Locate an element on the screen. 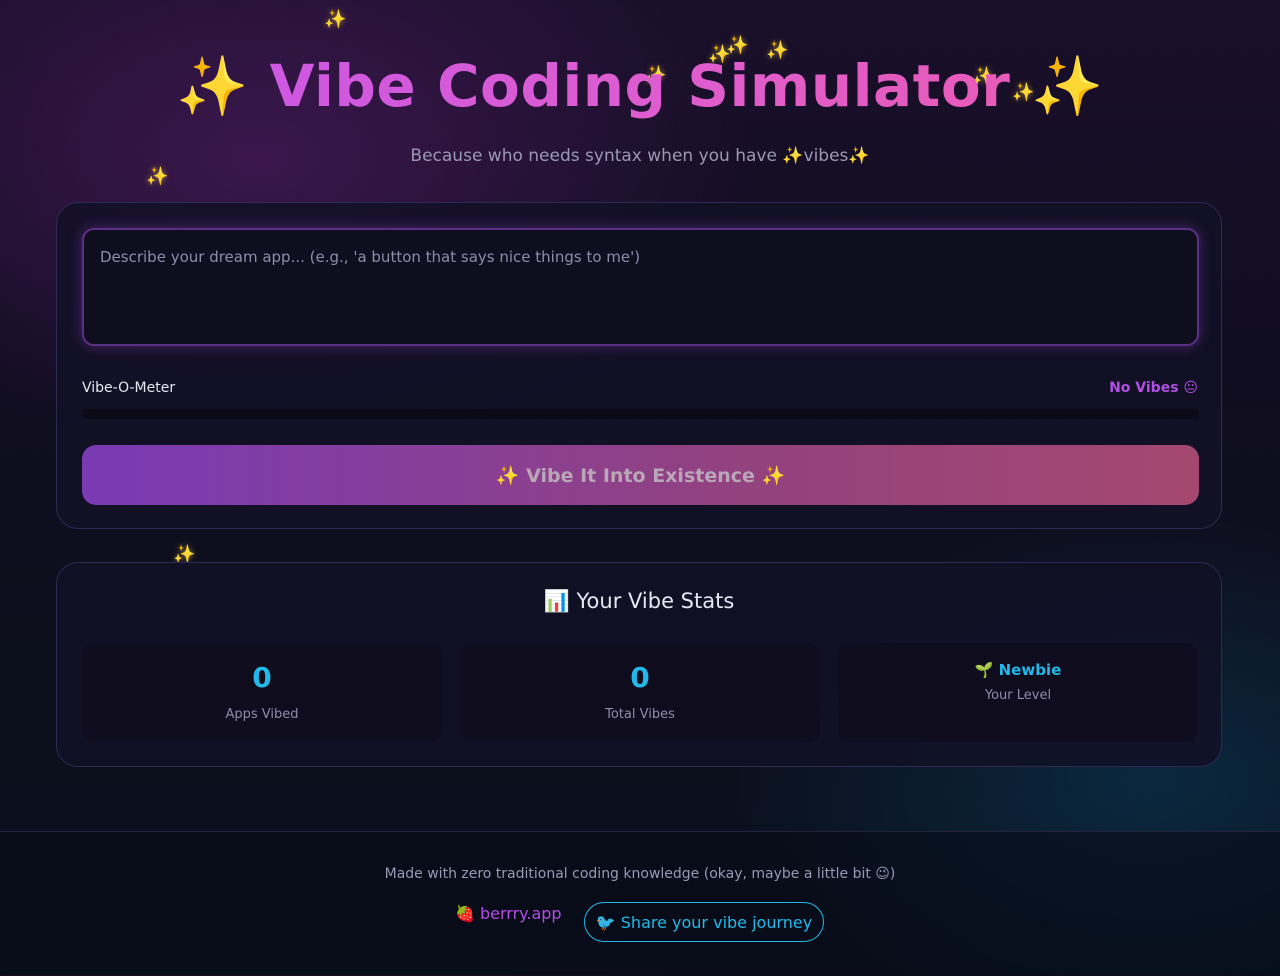 This screenshot has height=976, width=1280. page-title-text: Vibe Coding Simulator is located at coordinates (640, 86).